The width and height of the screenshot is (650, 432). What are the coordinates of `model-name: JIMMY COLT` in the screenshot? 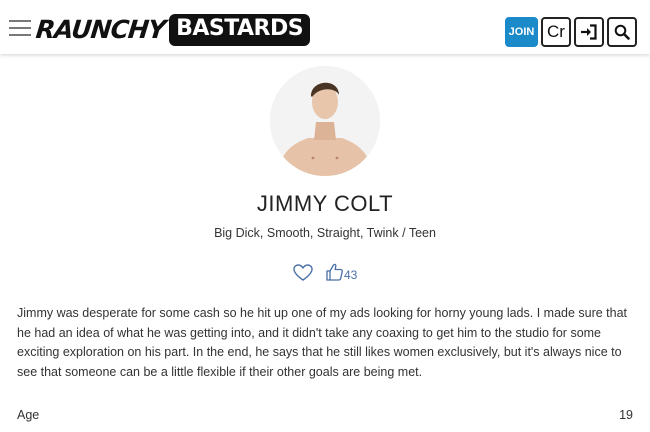 It's located at (325, 203).